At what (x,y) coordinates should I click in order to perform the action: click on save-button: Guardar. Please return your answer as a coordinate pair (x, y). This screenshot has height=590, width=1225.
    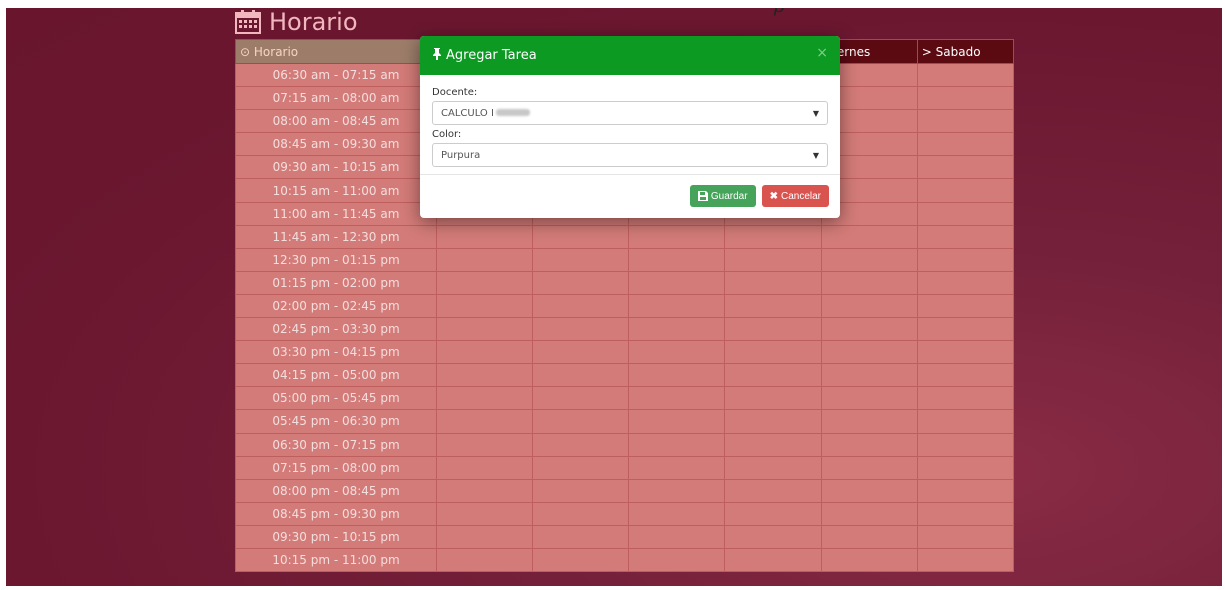
    Looking at the image, I should click on (722, 196).